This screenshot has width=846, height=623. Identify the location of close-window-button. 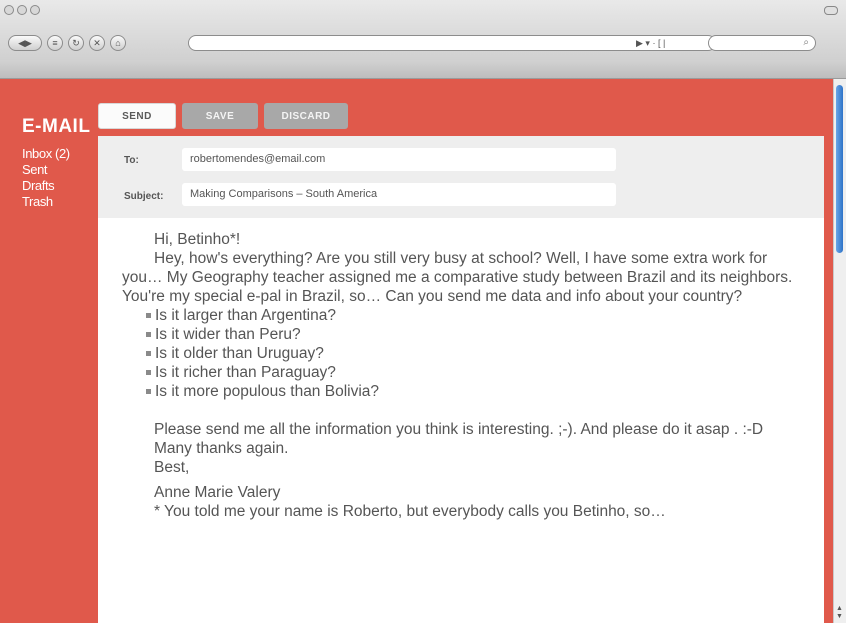
(9, 10).